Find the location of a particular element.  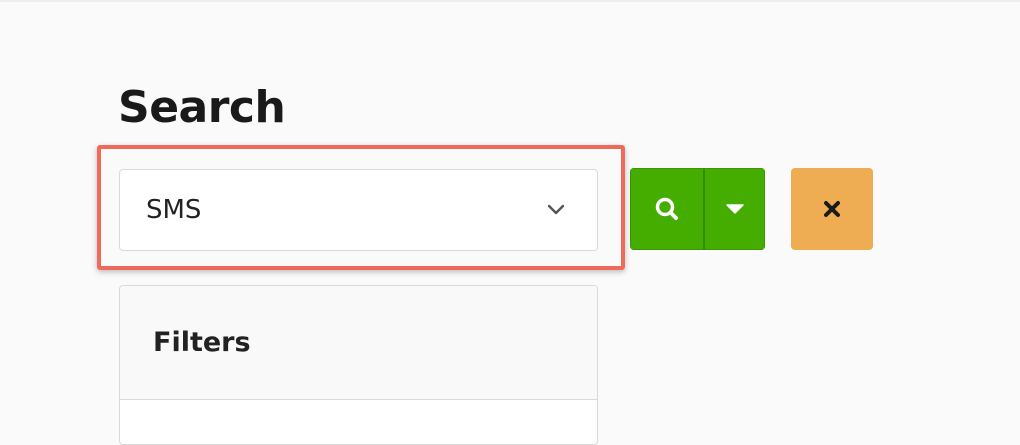

page-title: Search is located at coordinates (202, 107).